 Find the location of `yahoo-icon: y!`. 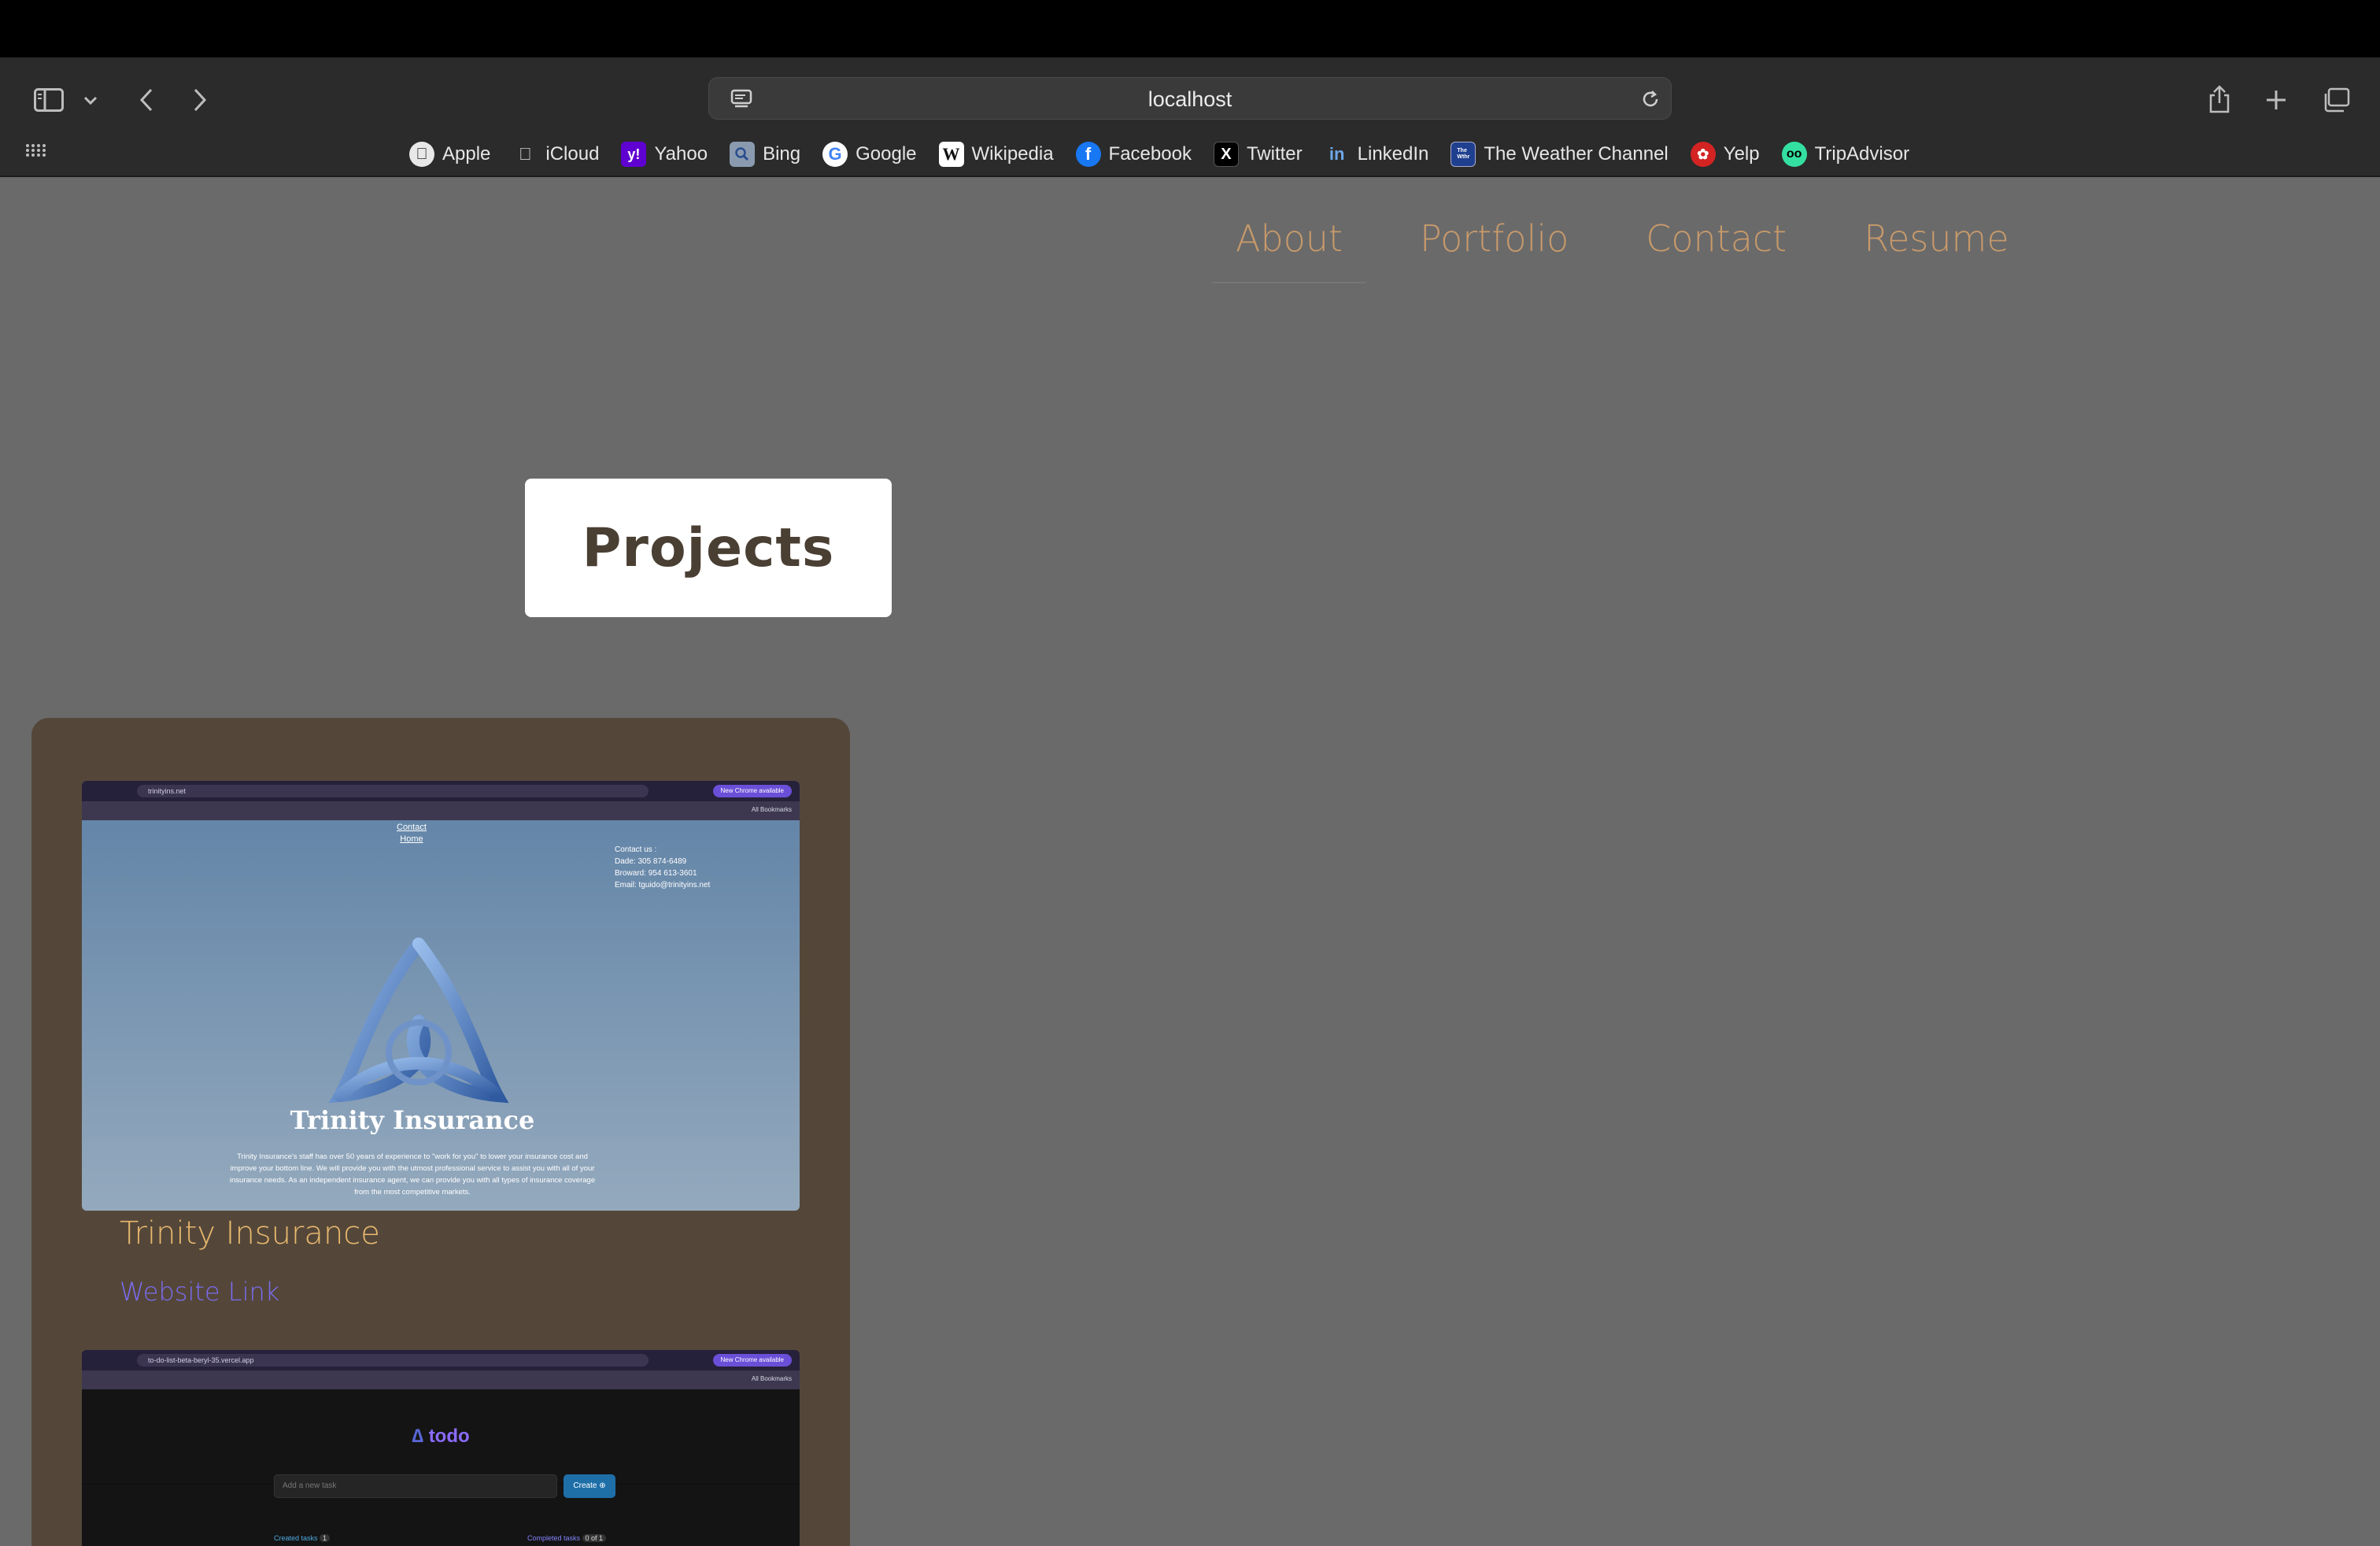

yahoo-icon: y! is located at coordinates (634, 154).